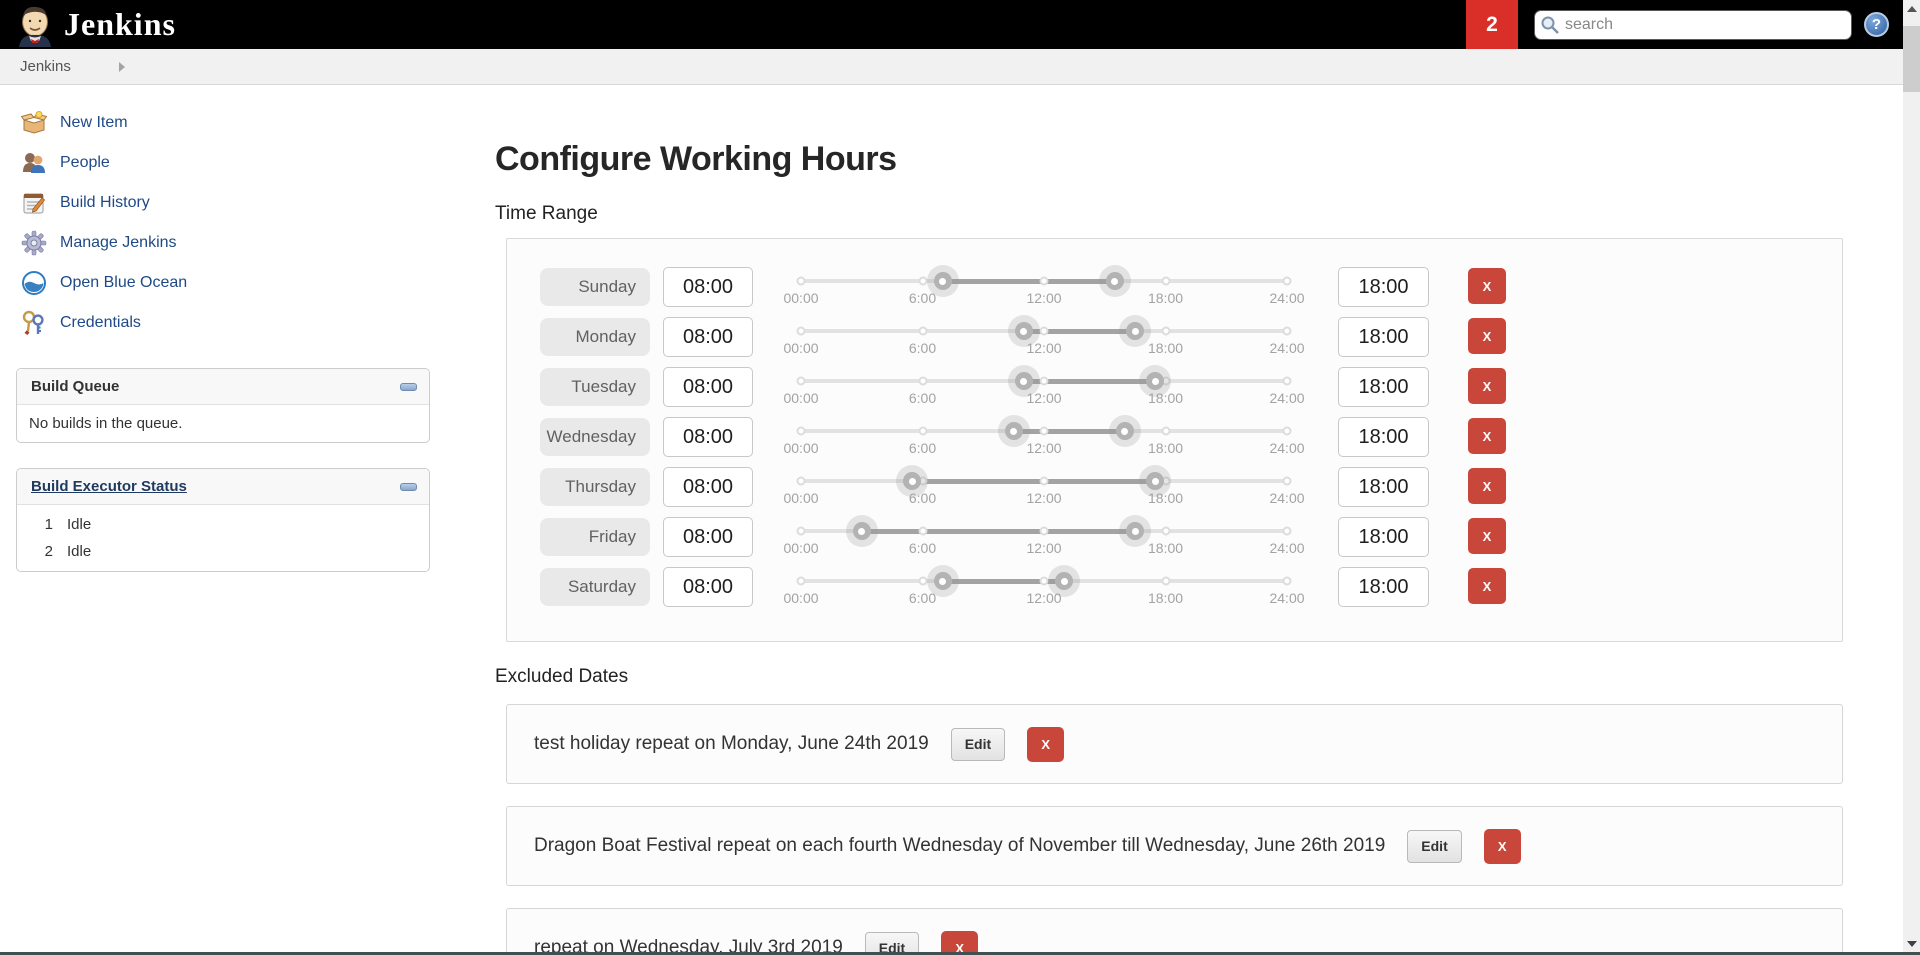 This screenshot has height=955, width=1920. Describe the element at coordinates (1911, 59) in the screenshot. I see `scrollbar-thumb` at that location.